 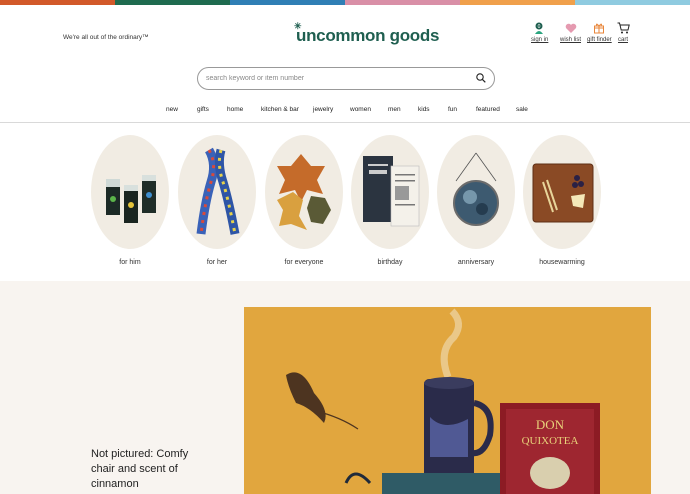 I want to click on logo-spark-icon: ✳, so click(x=298, y=26).